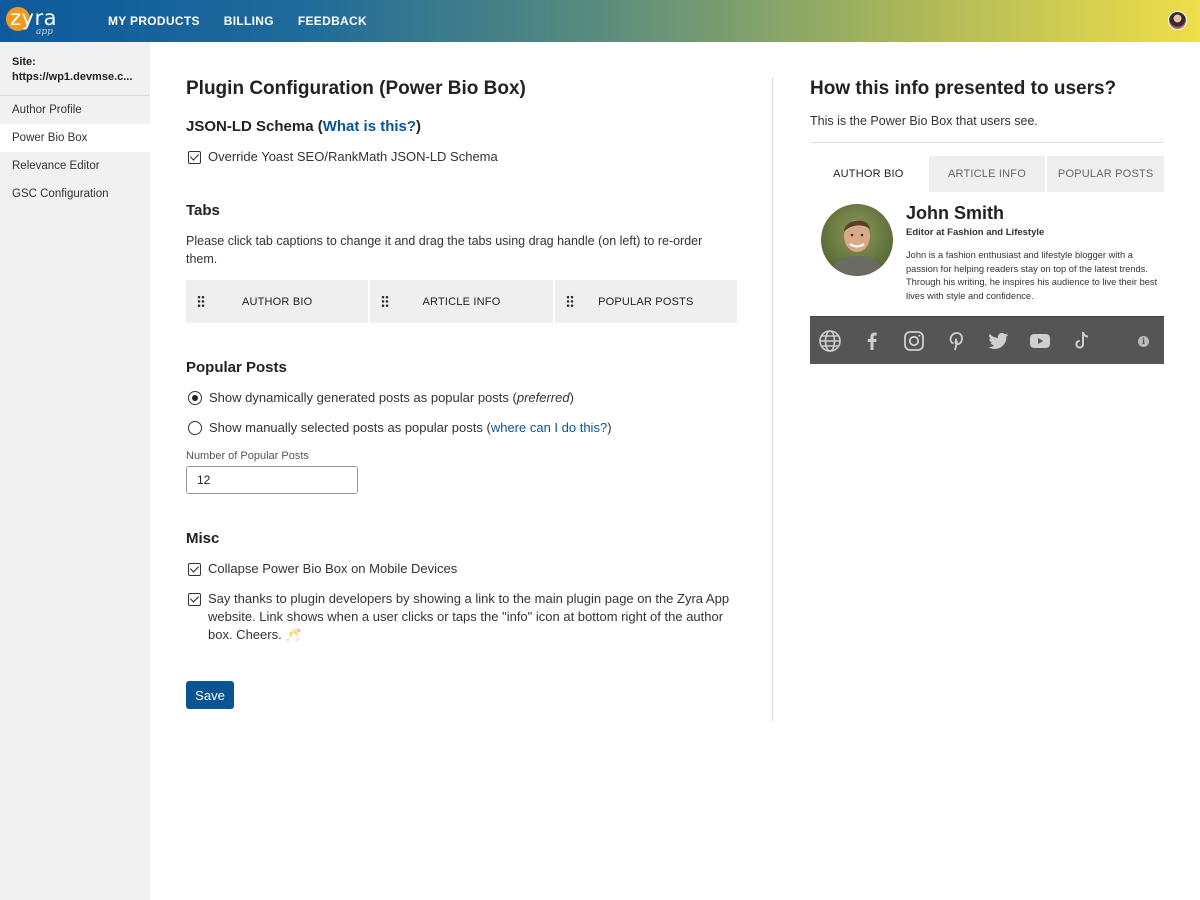 Image resolution: width=1200 pixels, height=900 pixels. Describe the element at coordinates (956, 341) in the screenshot. I see `pinterest-icon` at that location.